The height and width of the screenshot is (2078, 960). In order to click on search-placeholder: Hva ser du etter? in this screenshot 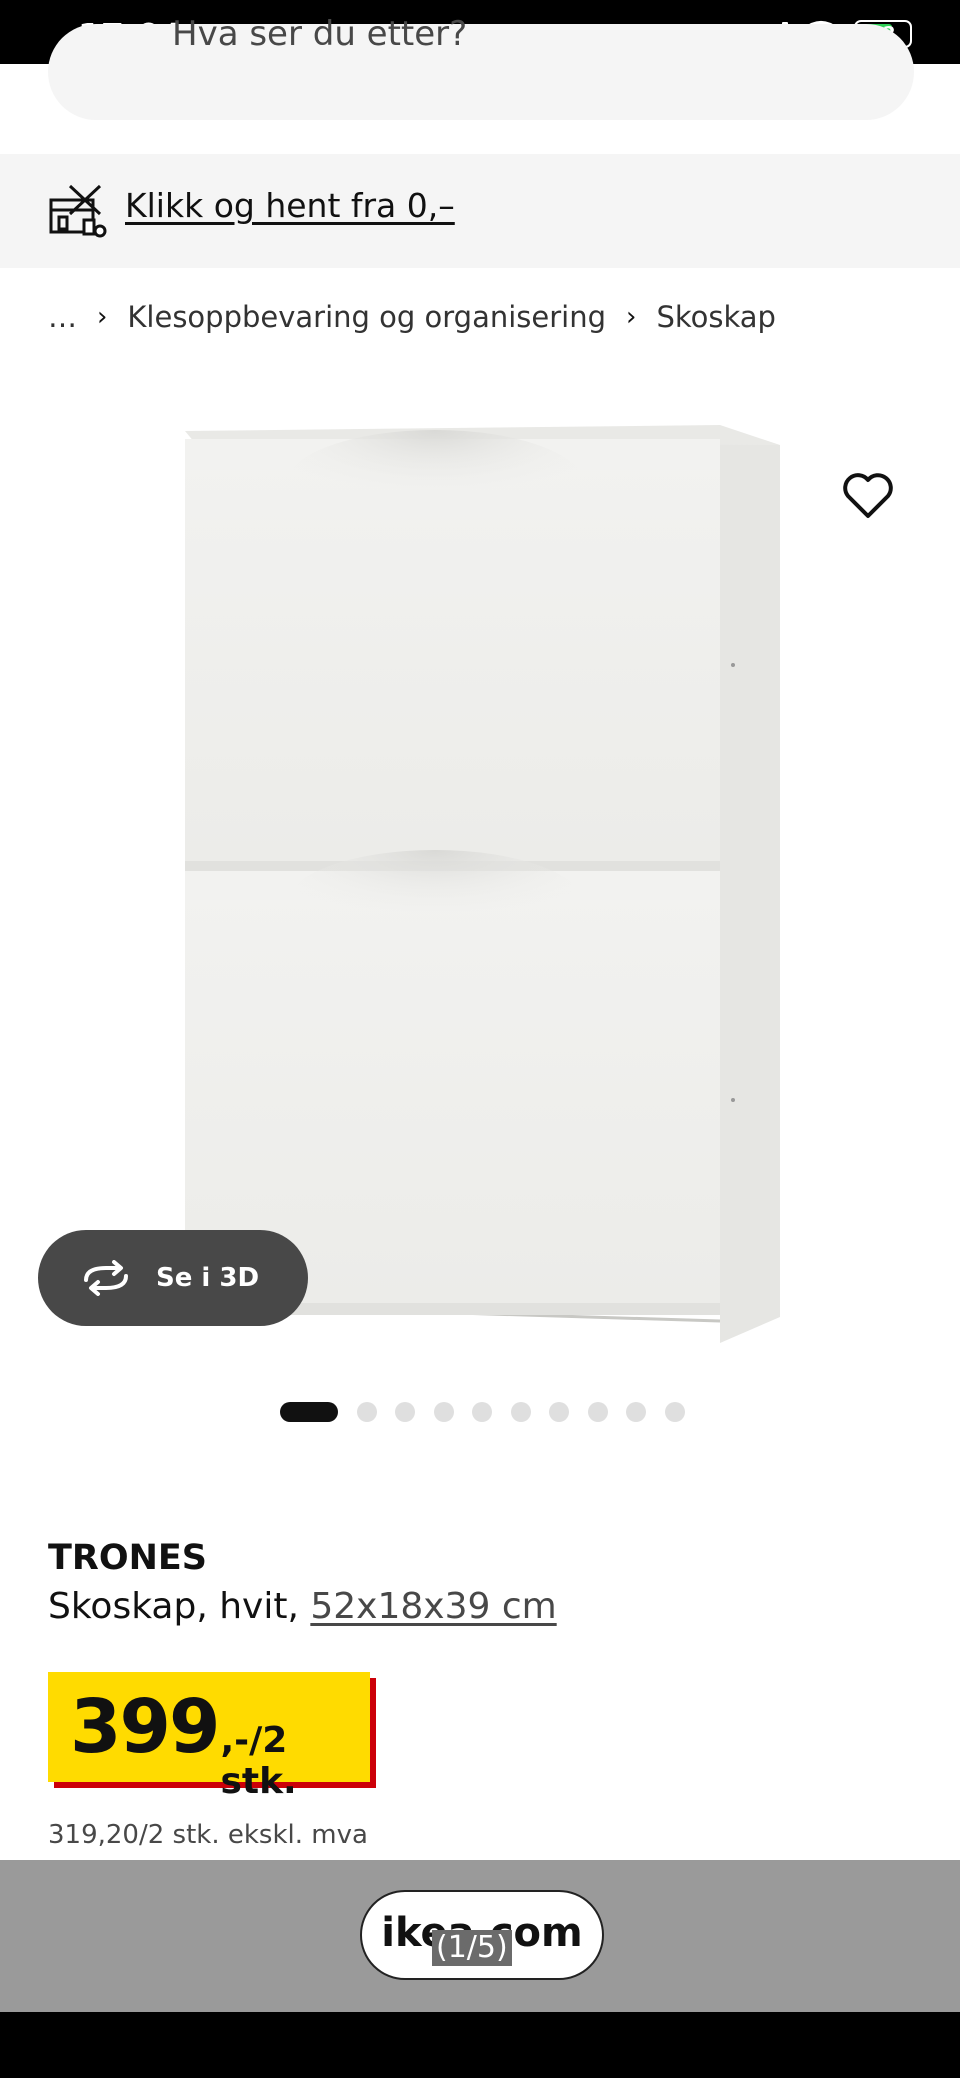, I will do `click(320, 34)`.